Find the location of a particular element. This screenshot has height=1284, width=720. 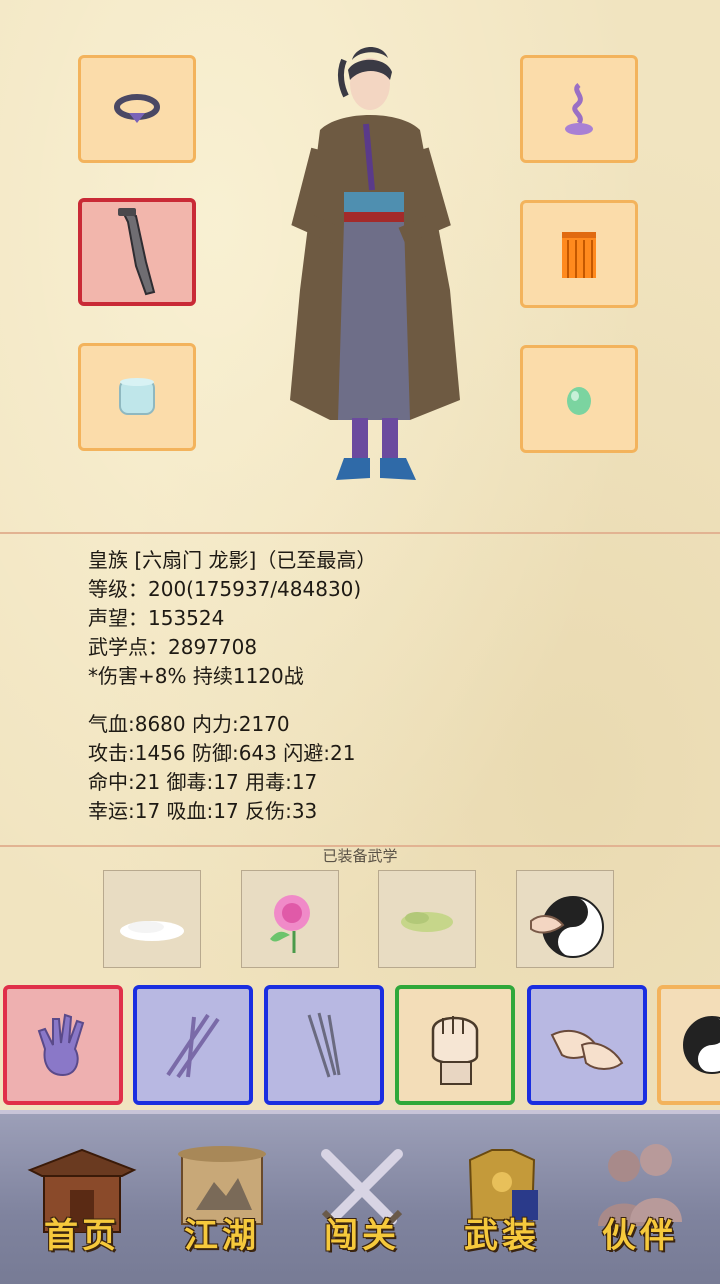

hands-icon is located at coordinates (587, 1050).